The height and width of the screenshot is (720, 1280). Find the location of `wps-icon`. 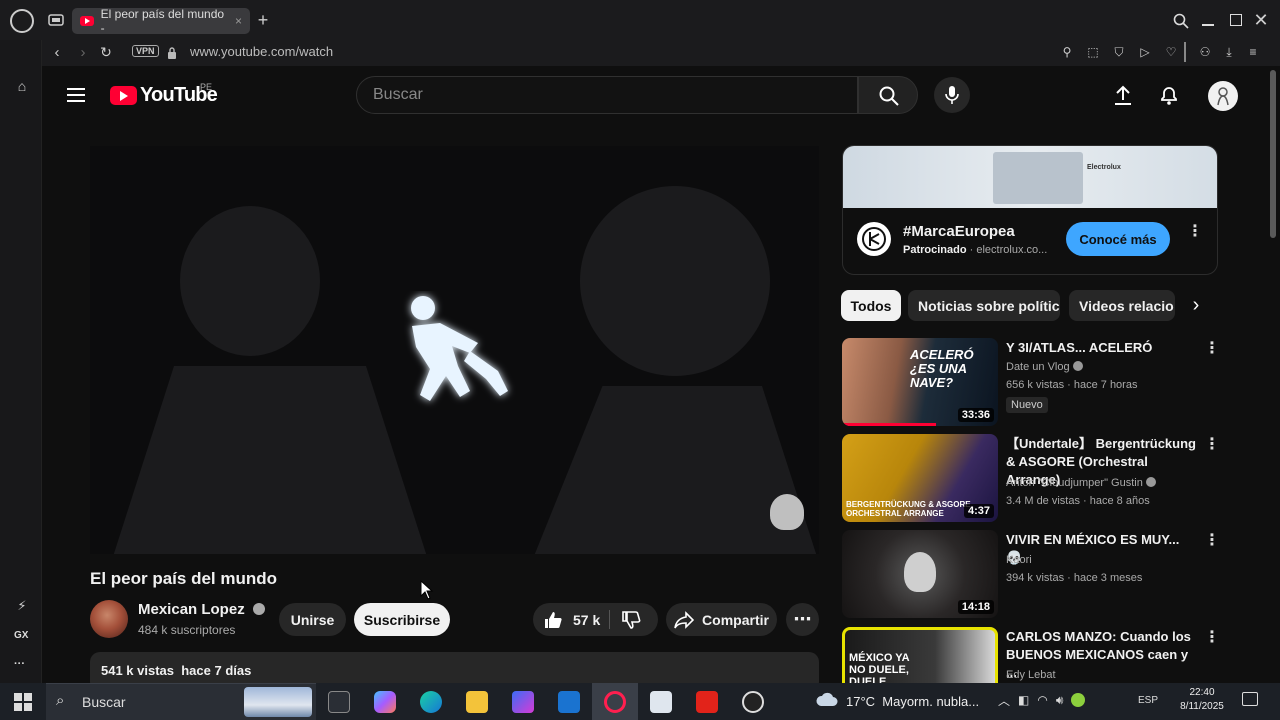

wps-icon is located at coordinates (707, 702).